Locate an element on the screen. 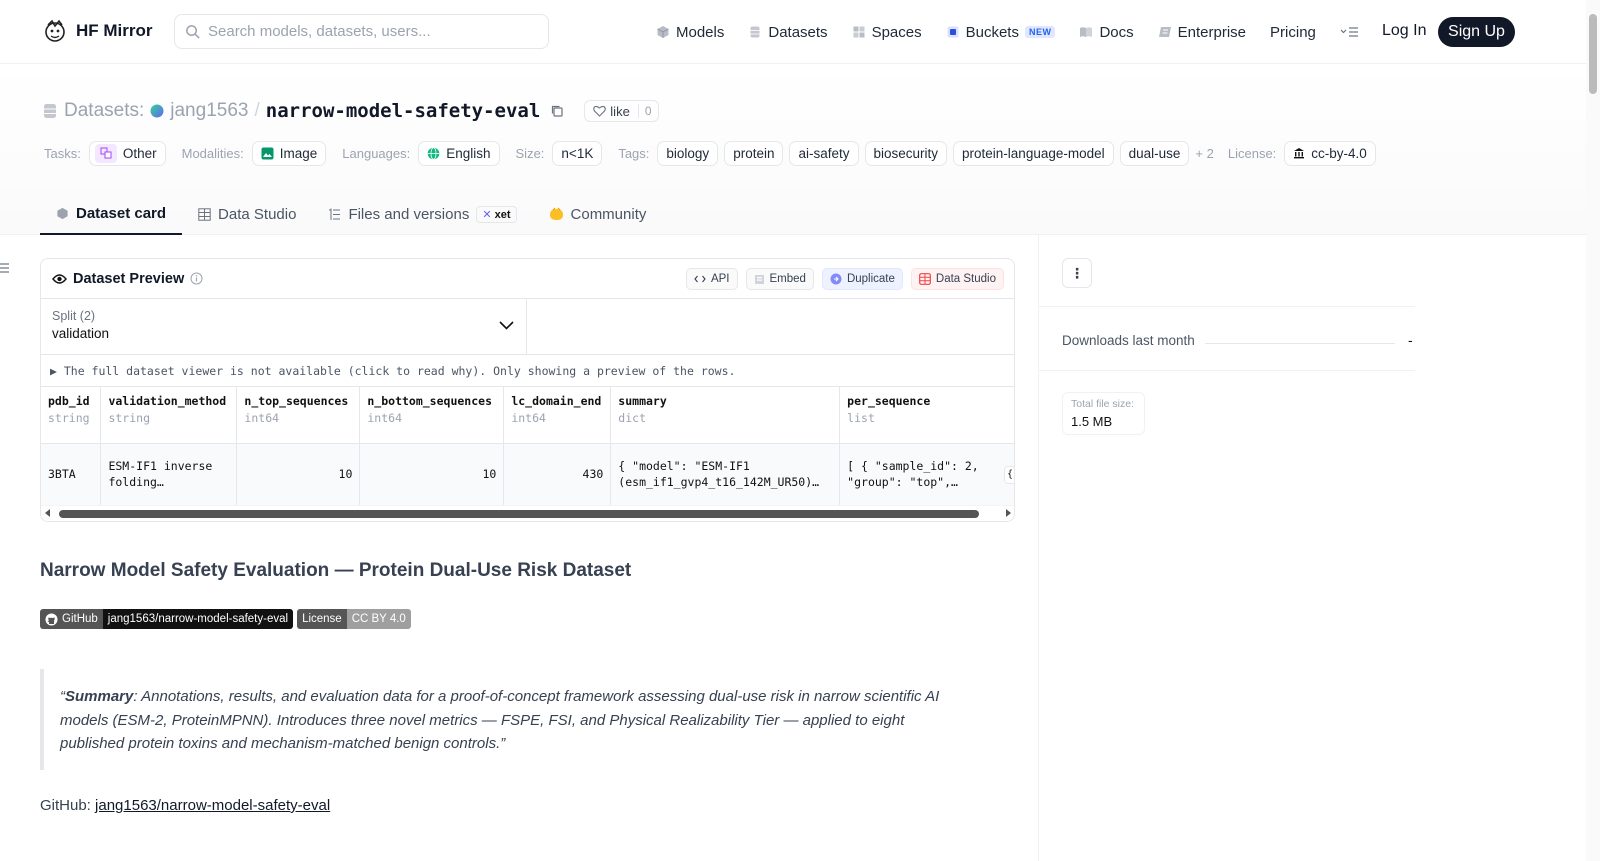 The width and height of the screenshot is (1600, 861). downloads-chart-line is located at coordinates (1300, 343).